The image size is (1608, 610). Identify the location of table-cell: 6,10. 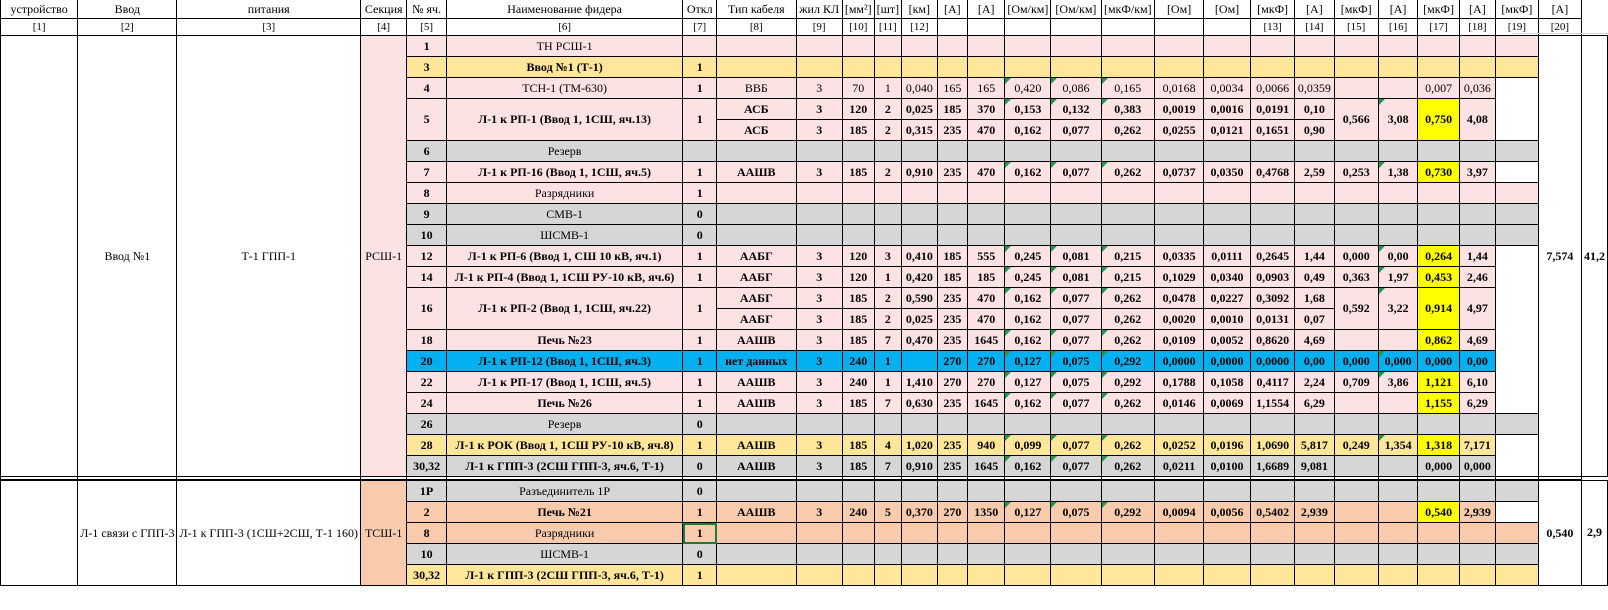
(1477, 382).